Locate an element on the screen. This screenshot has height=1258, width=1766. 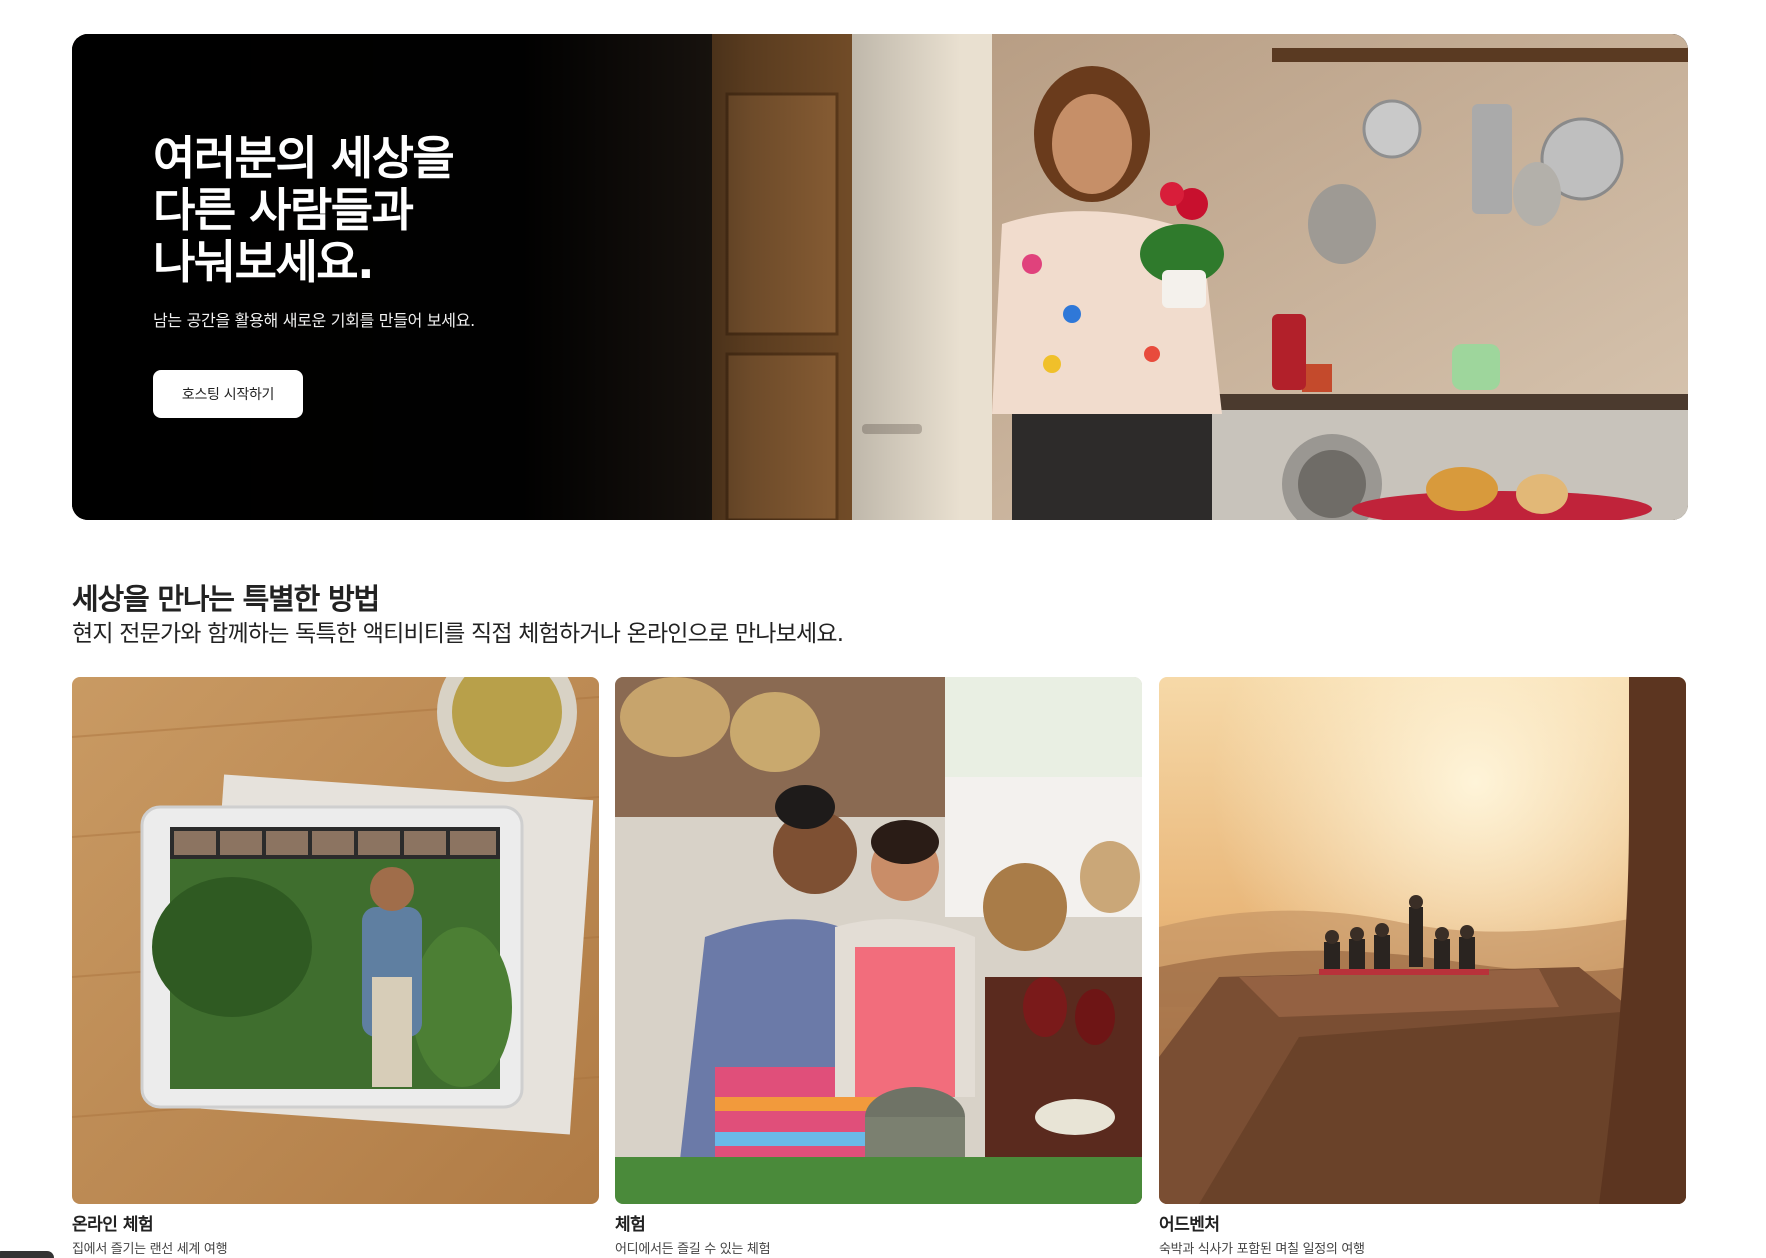
card-adventures: 어드벤처 숙박과 식사가 포함된 며칠 일정의 여행 is located at coordinates (1422, 967).